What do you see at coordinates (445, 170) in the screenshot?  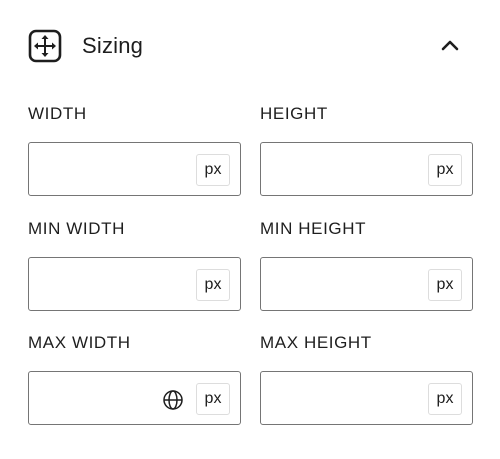 I see `height-unit-select: px` at bounding box center [445, 170].